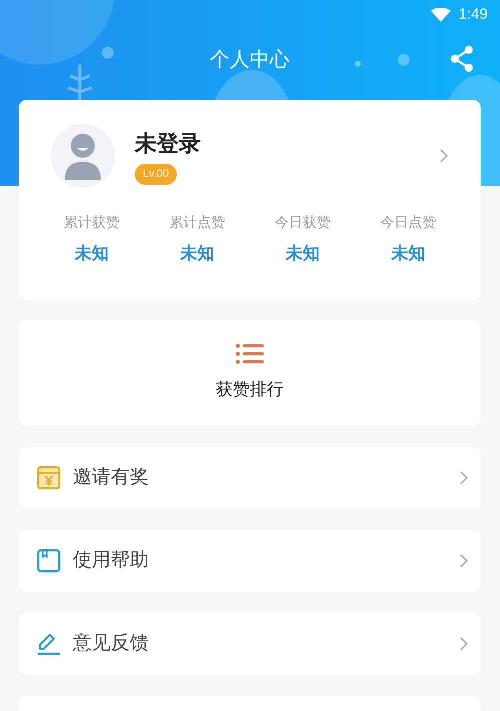  Describe the element at coordinates (49, 561) in the screenshot. I see `book-icon` at that location.